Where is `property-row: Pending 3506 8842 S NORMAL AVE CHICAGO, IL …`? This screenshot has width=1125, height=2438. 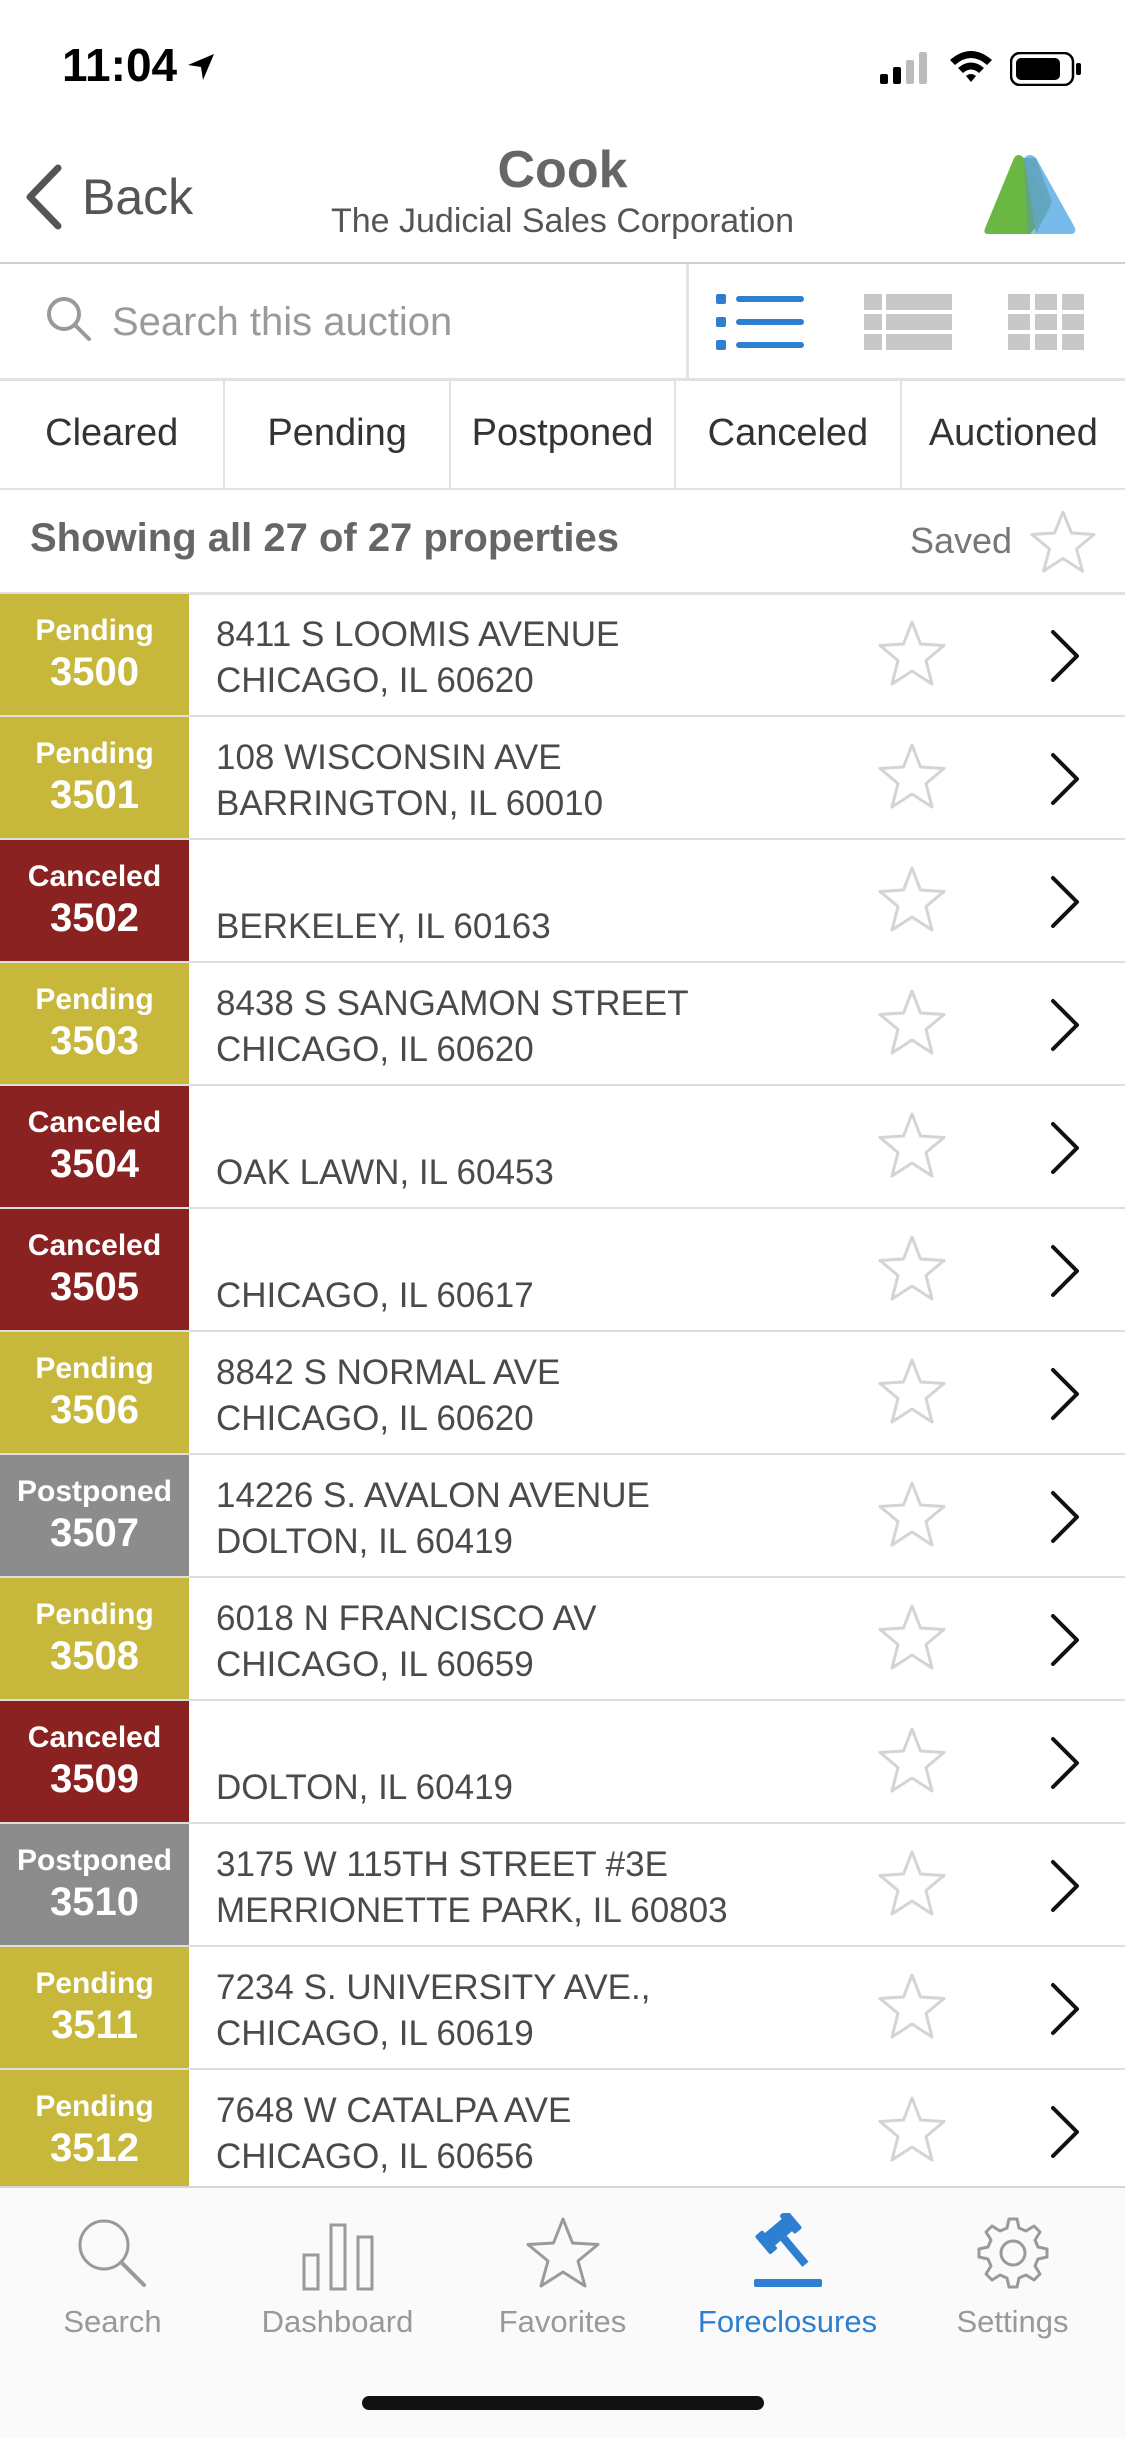
property-row: Pending 3506 8842 S NORMAL AVE CHICAGO, IL … is located at coordinates (562, 1393).